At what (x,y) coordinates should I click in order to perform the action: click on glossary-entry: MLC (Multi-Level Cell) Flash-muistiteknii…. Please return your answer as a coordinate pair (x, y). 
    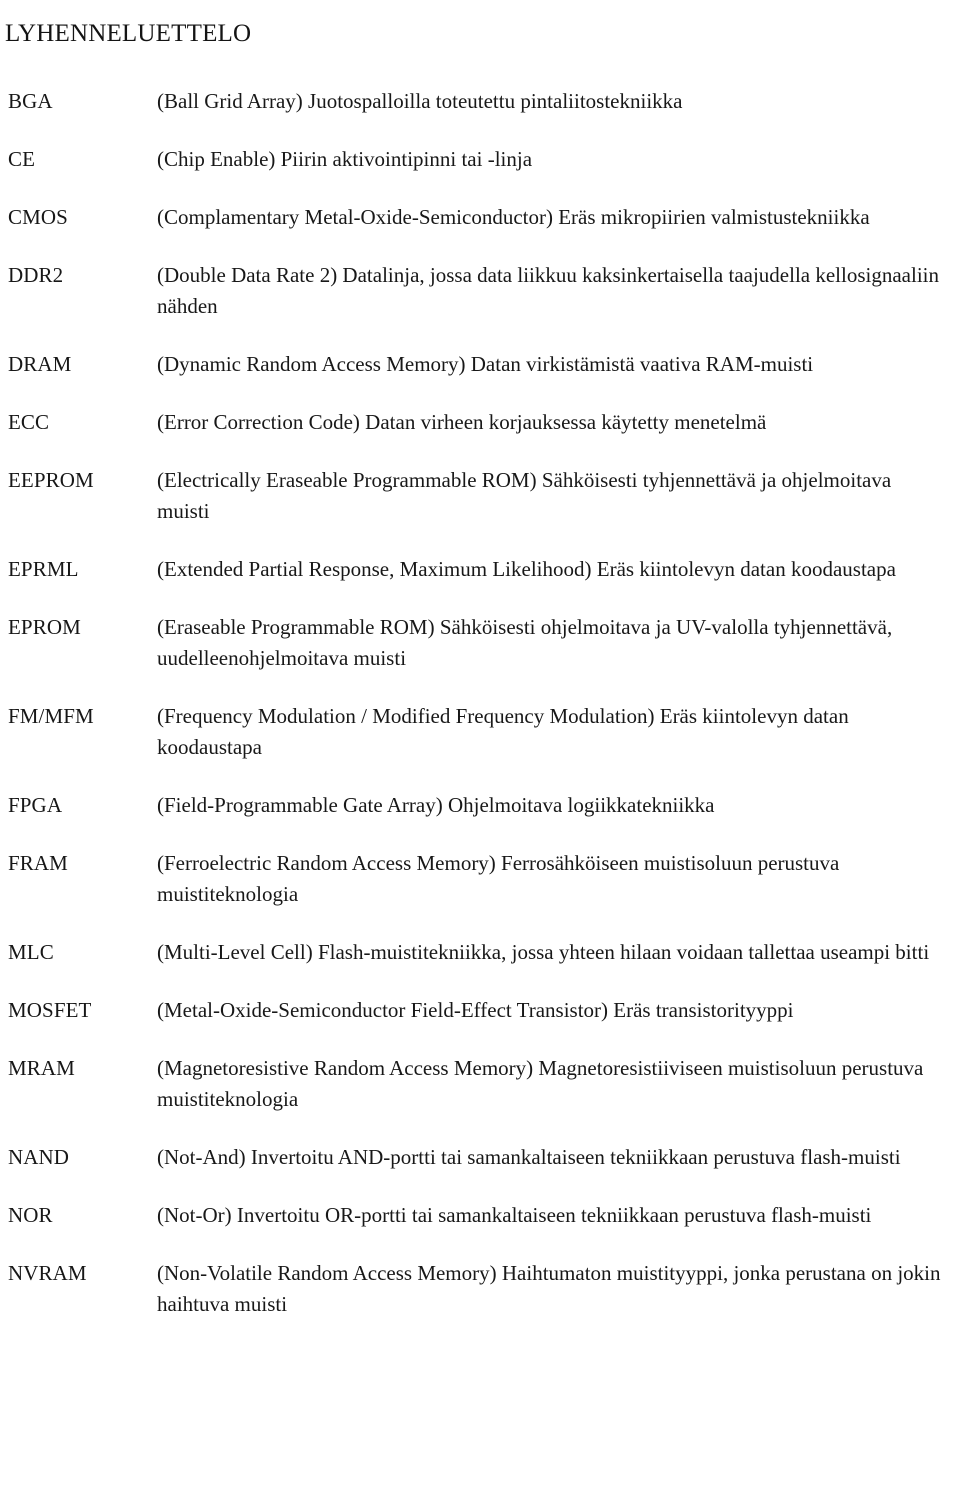
    Looking at the image, I should click on (480, 952).